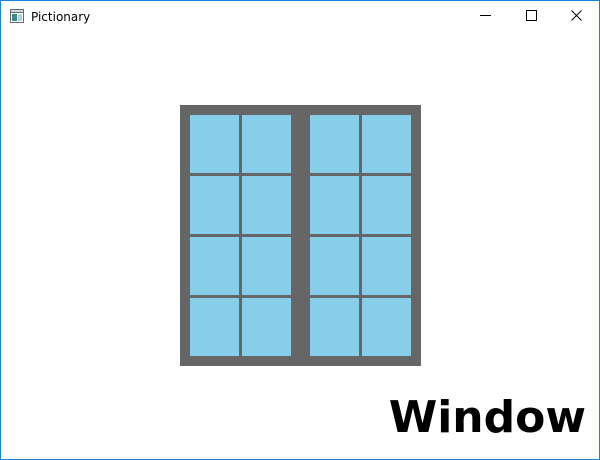  What do you see at coordinates (17, 16) in the screenshot?
I see `window-app-icon` at bounding box center [17, 16].